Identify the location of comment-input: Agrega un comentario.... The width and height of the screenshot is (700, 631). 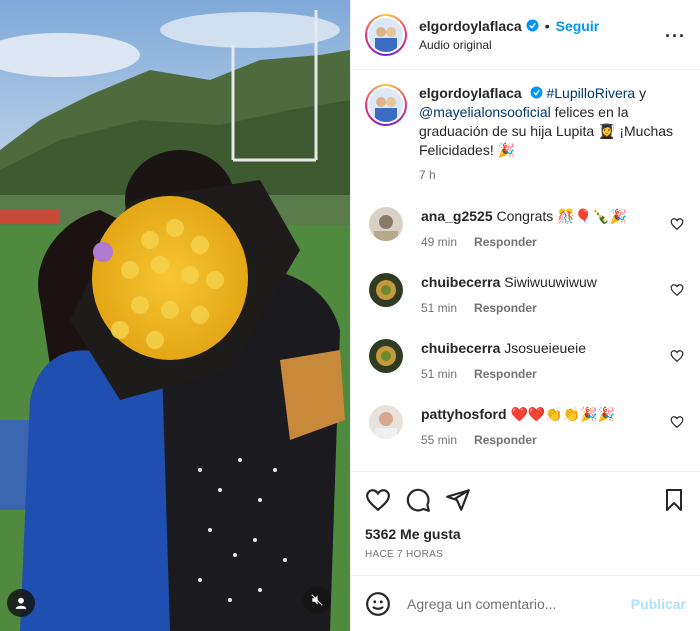
(481, 604).